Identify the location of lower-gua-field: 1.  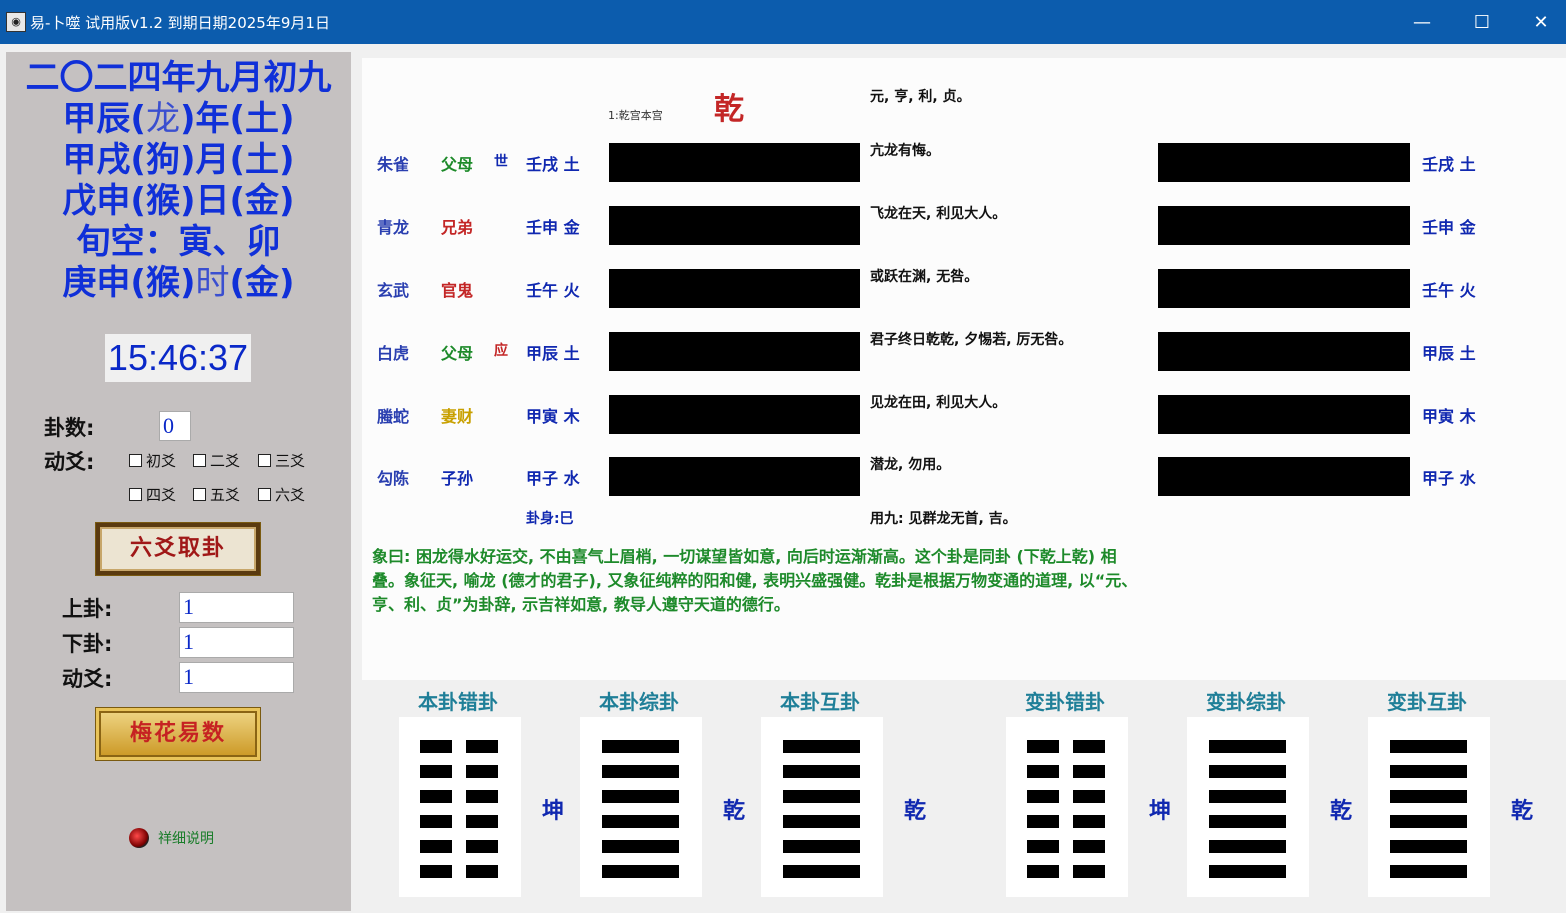
(236, 642).